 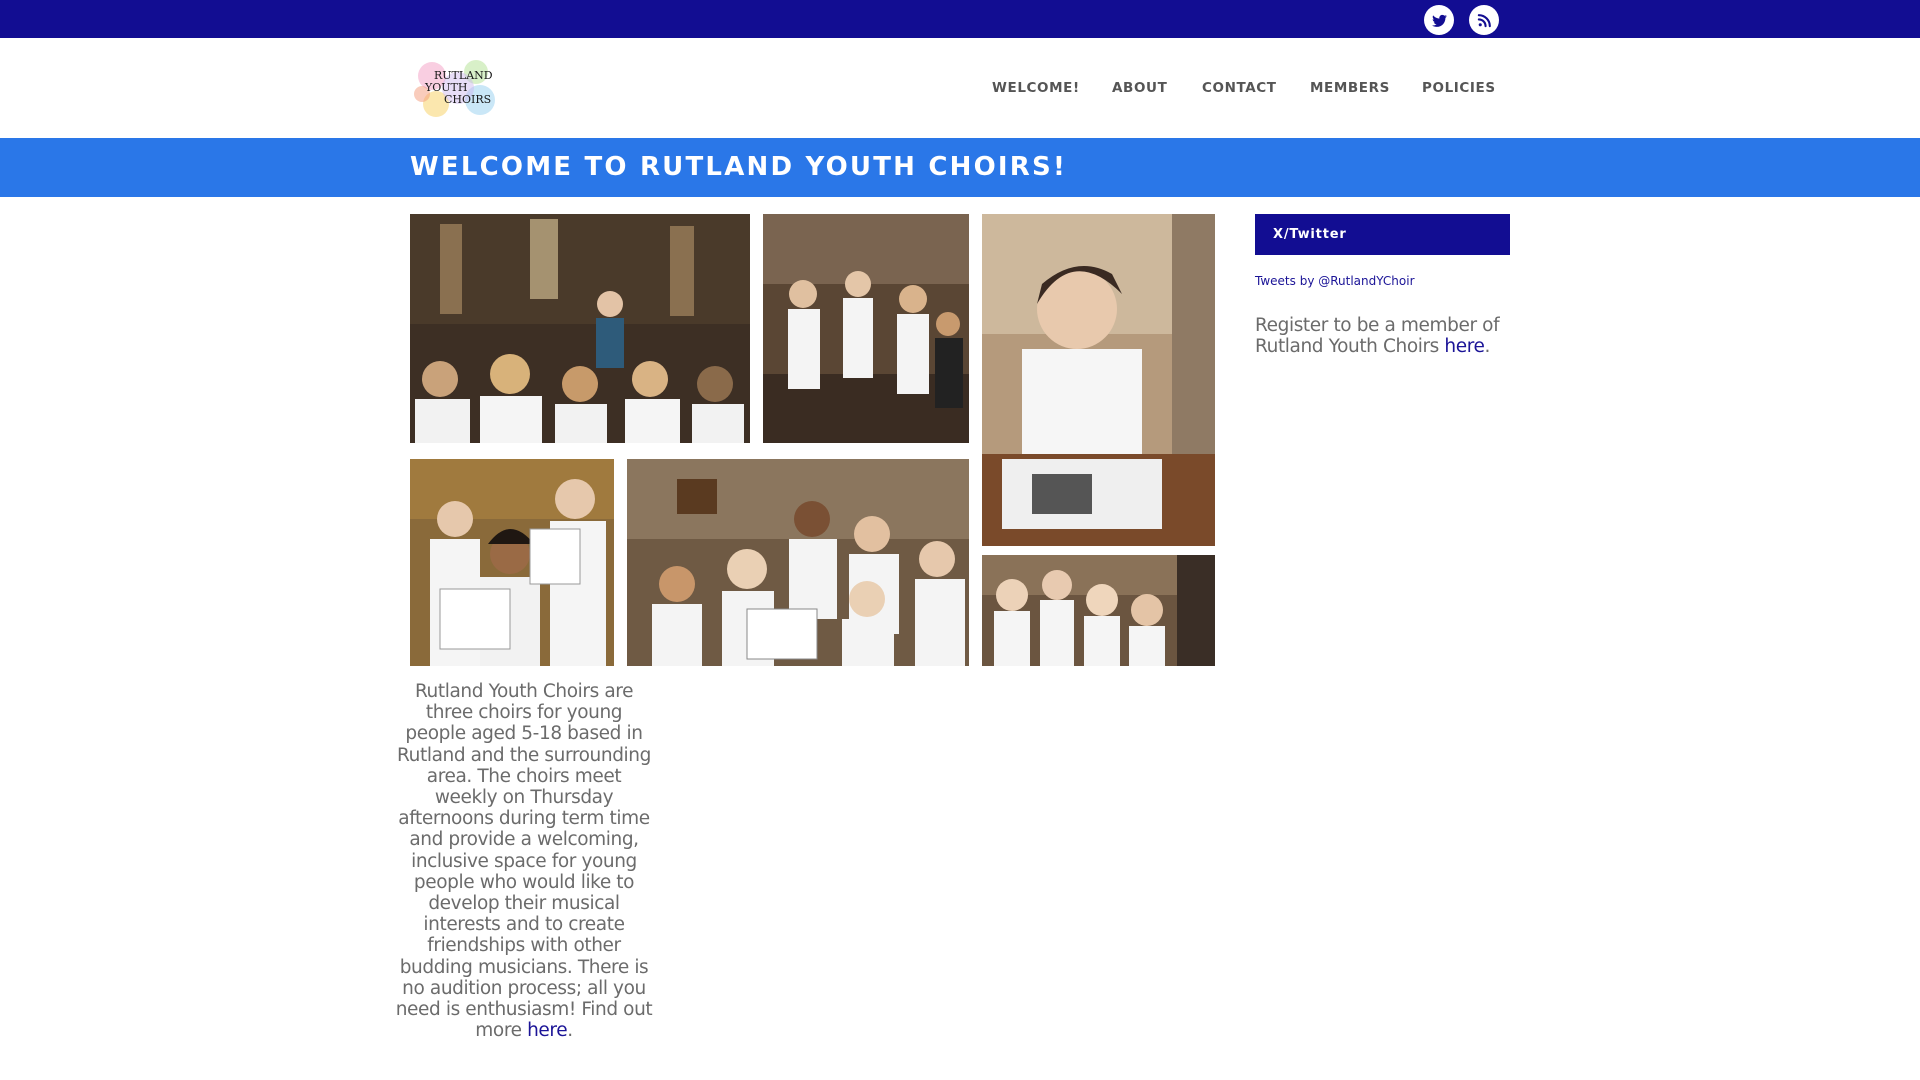 What do you see at coordinates (1350, 88) in the screenshot?
I see `nav-members: MEMBERS` at bounding box center [1350, 88].